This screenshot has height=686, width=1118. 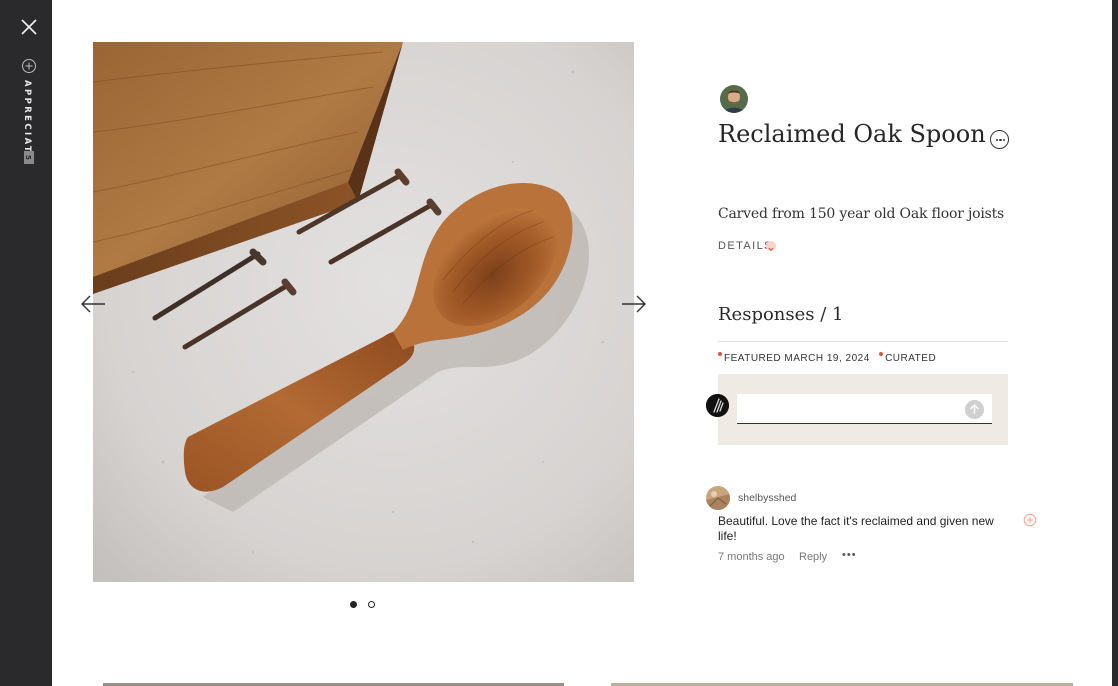 I want to click on project-more-button, so click(x=999, y=139).